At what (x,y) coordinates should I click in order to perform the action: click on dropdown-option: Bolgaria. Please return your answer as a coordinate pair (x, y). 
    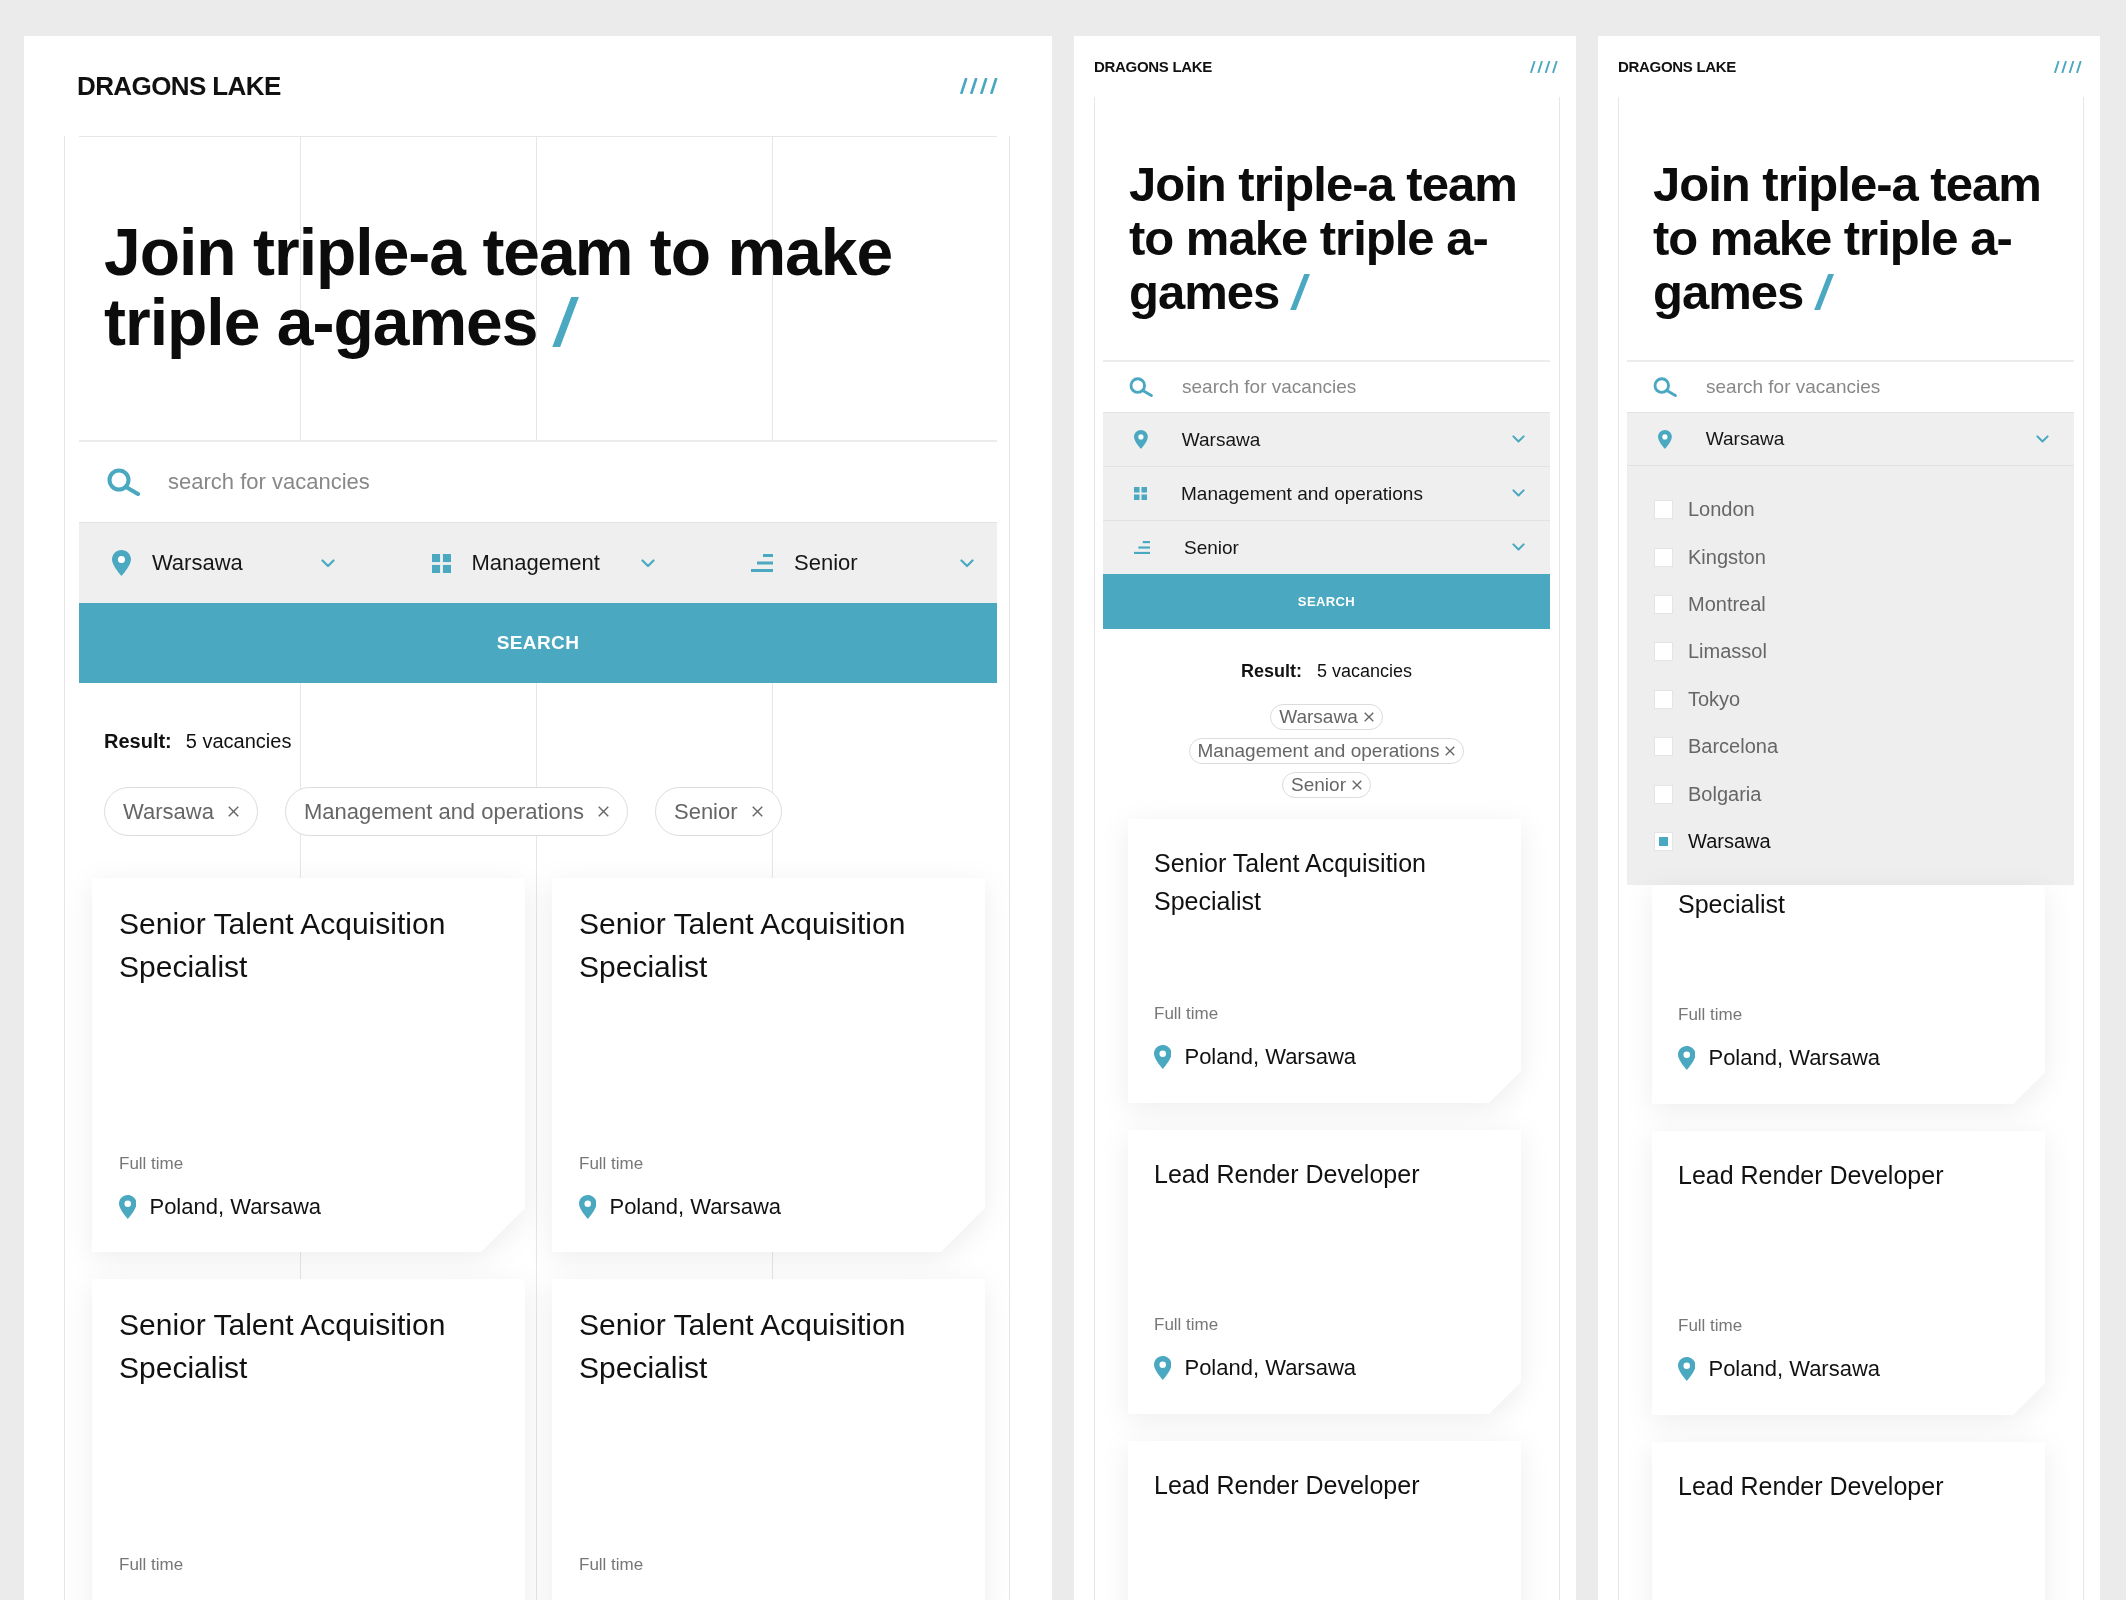
    Looking at the image, I should click on (1850, 794).